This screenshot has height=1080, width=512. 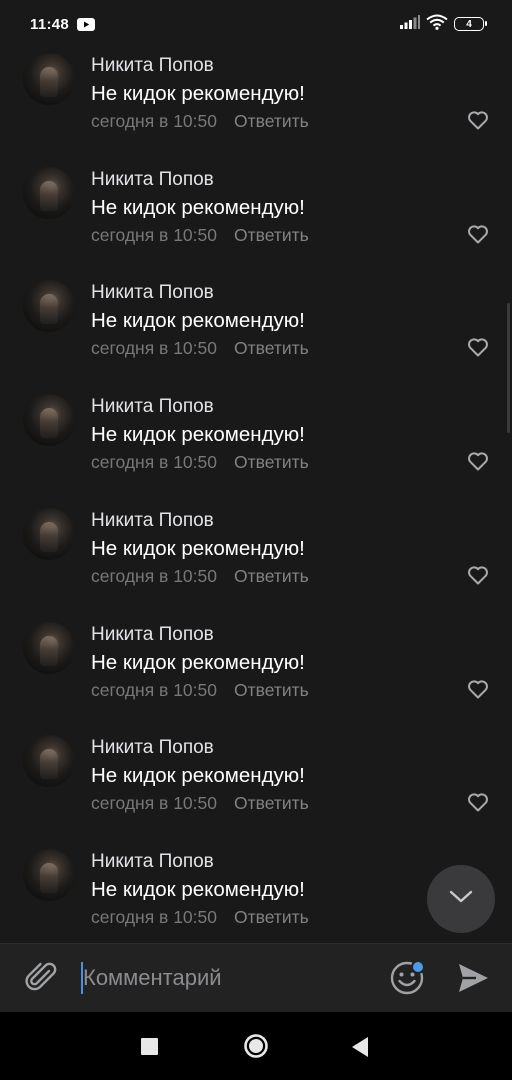 I want to click on back-button, so click(x=360, y=1047).